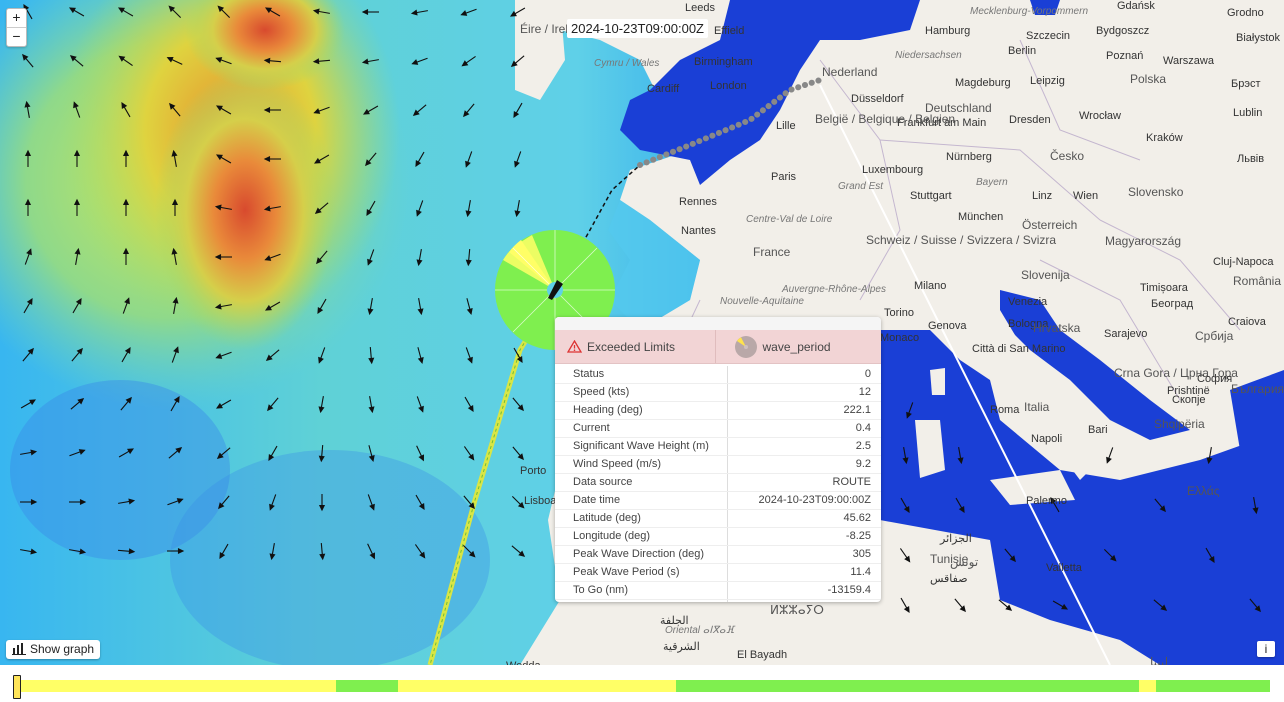  Describe the element at coordinates (641, 590) in the screenshot. I see `panel-row-key: To Go (nm)` at that location.